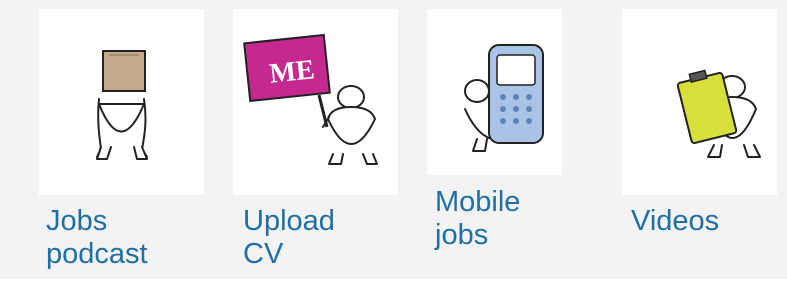 Image resolution: width=787 pixels, height=285 pixels. What do you see at coordinates (718, 113) in the screenshot?
I see `figure-holding-clipboard-icon` at bounding box center [718, 113].